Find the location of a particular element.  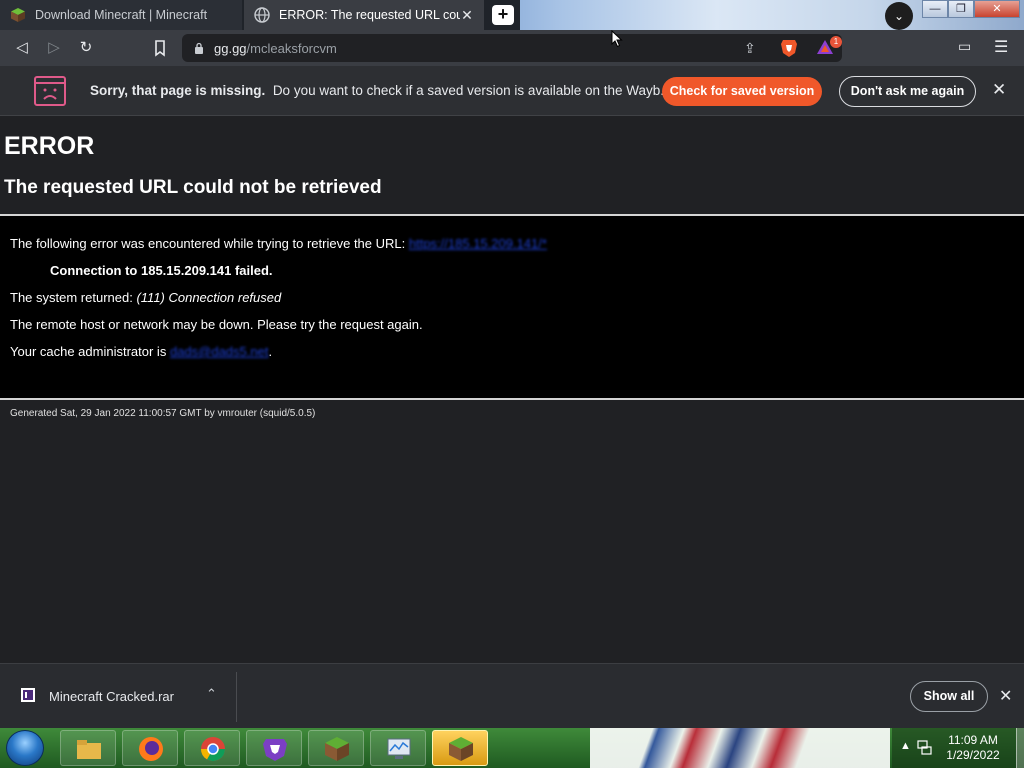

clock-time: 11:09 AM is located at coordinates (973, 740).